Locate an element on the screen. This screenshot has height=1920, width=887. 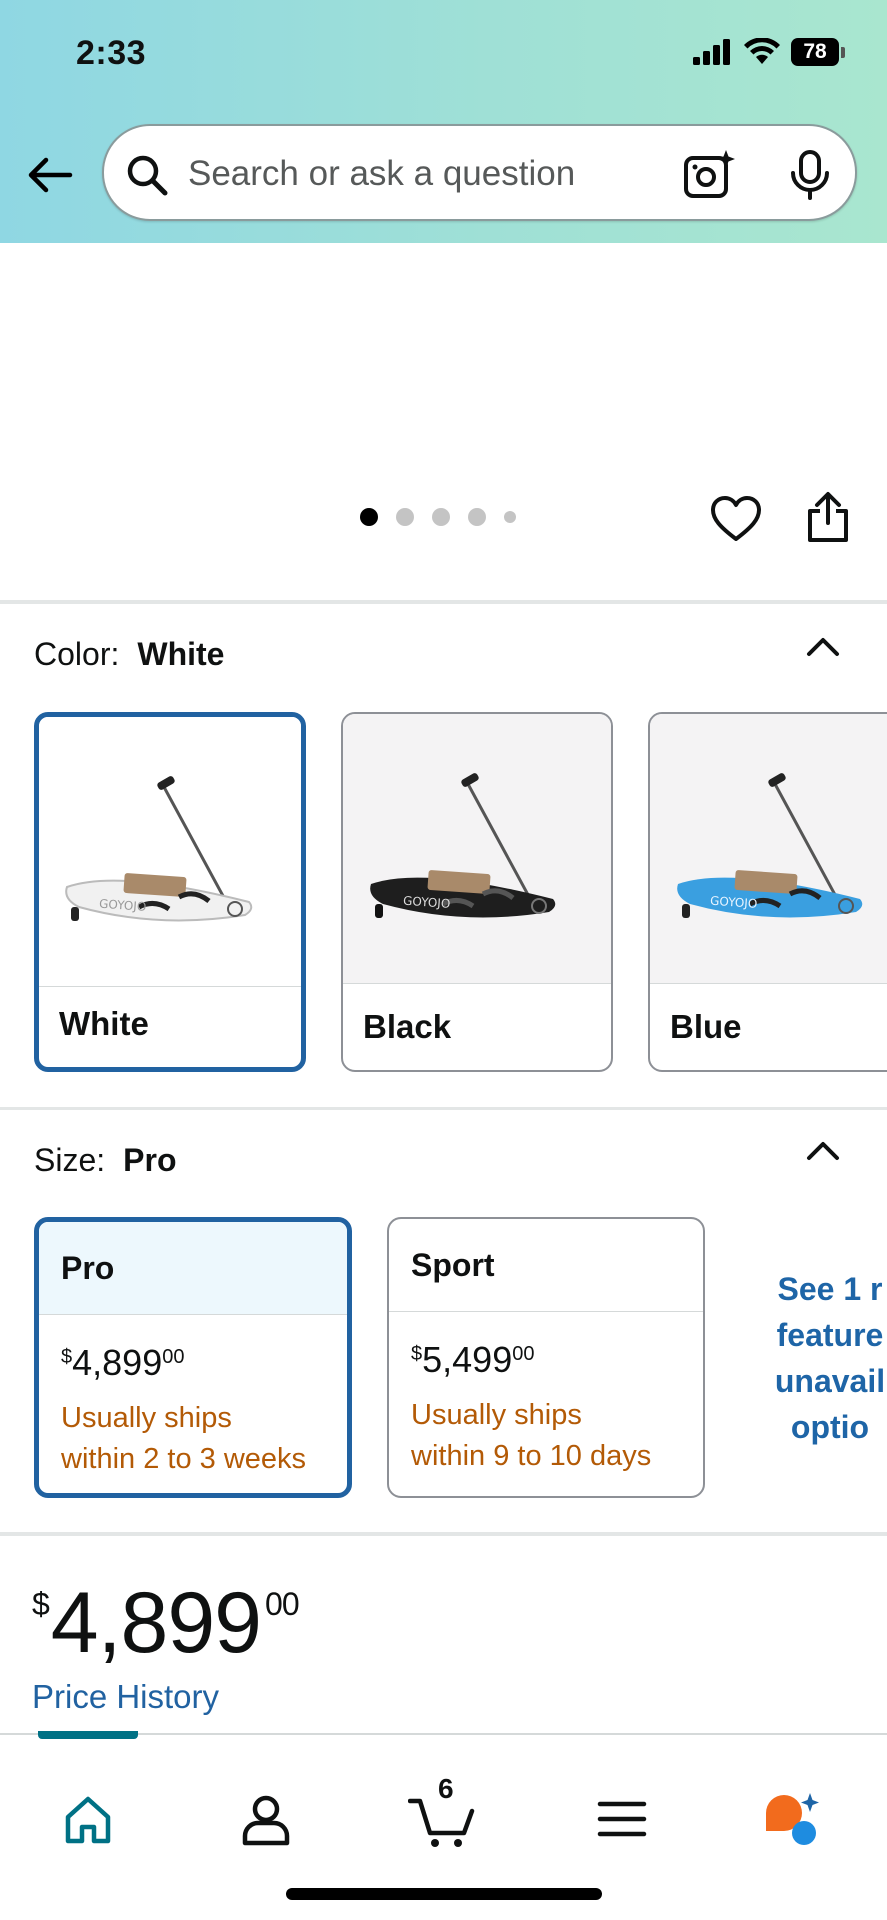
price-history-link: Price History is located at coordinates (125, 1697).